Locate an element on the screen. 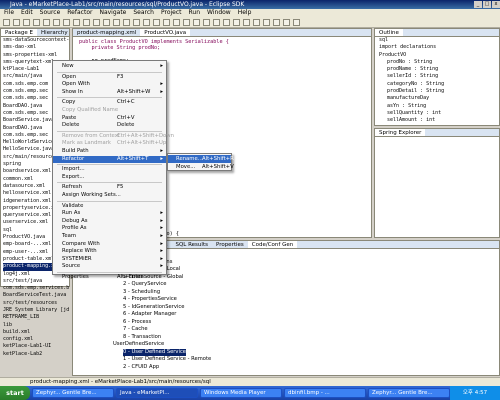 The height and width of the screenshot is (400, 500). config-tree-item: 6 - Adapter Manager is located at coordinates (149, 315).